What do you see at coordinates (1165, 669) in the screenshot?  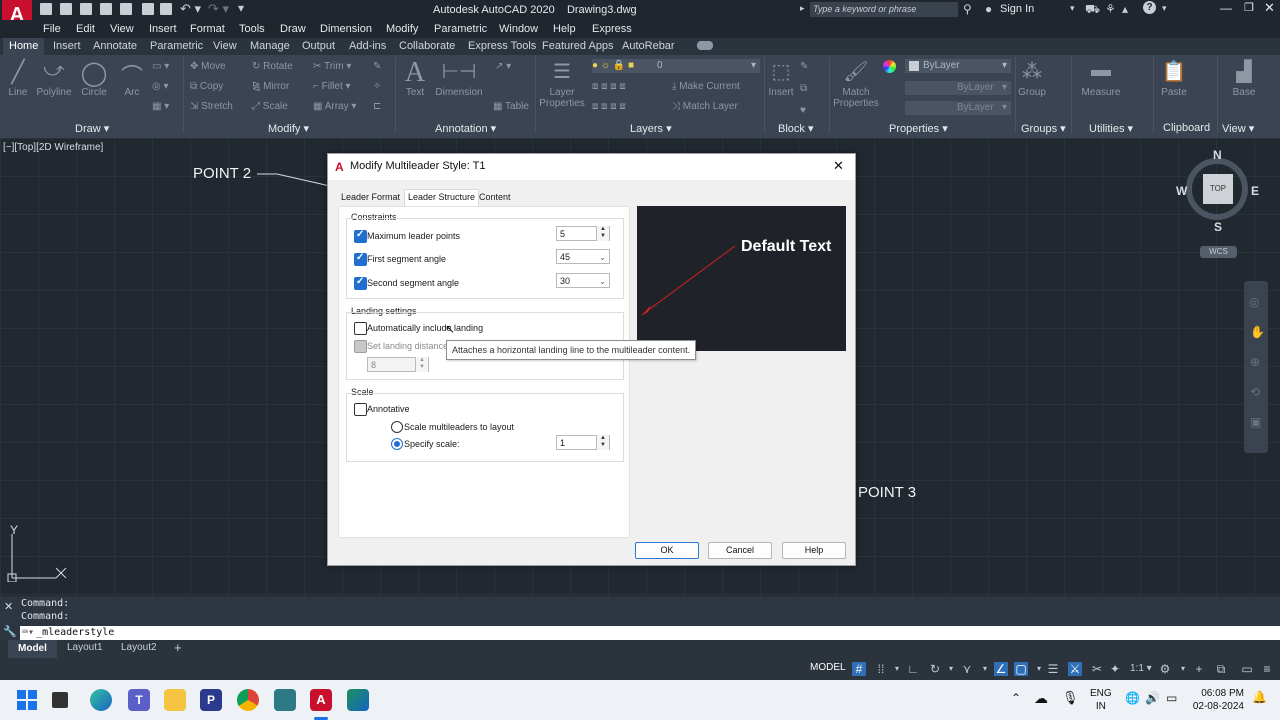 I see `workspace-gear-icon: ⚙` at bounding box center [1165, 669].